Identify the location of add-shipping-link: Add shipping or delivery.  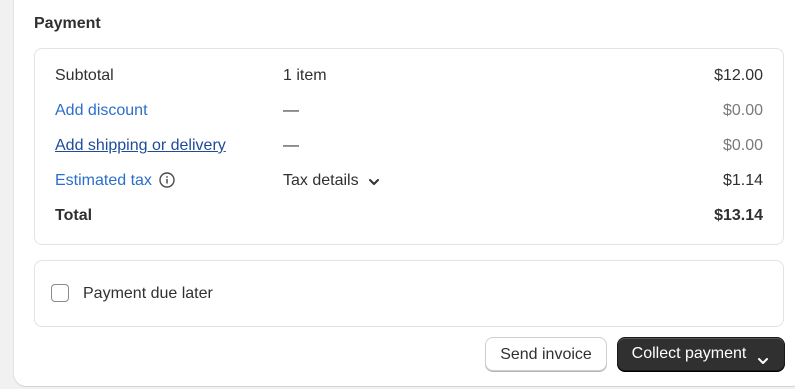
(140, 146).